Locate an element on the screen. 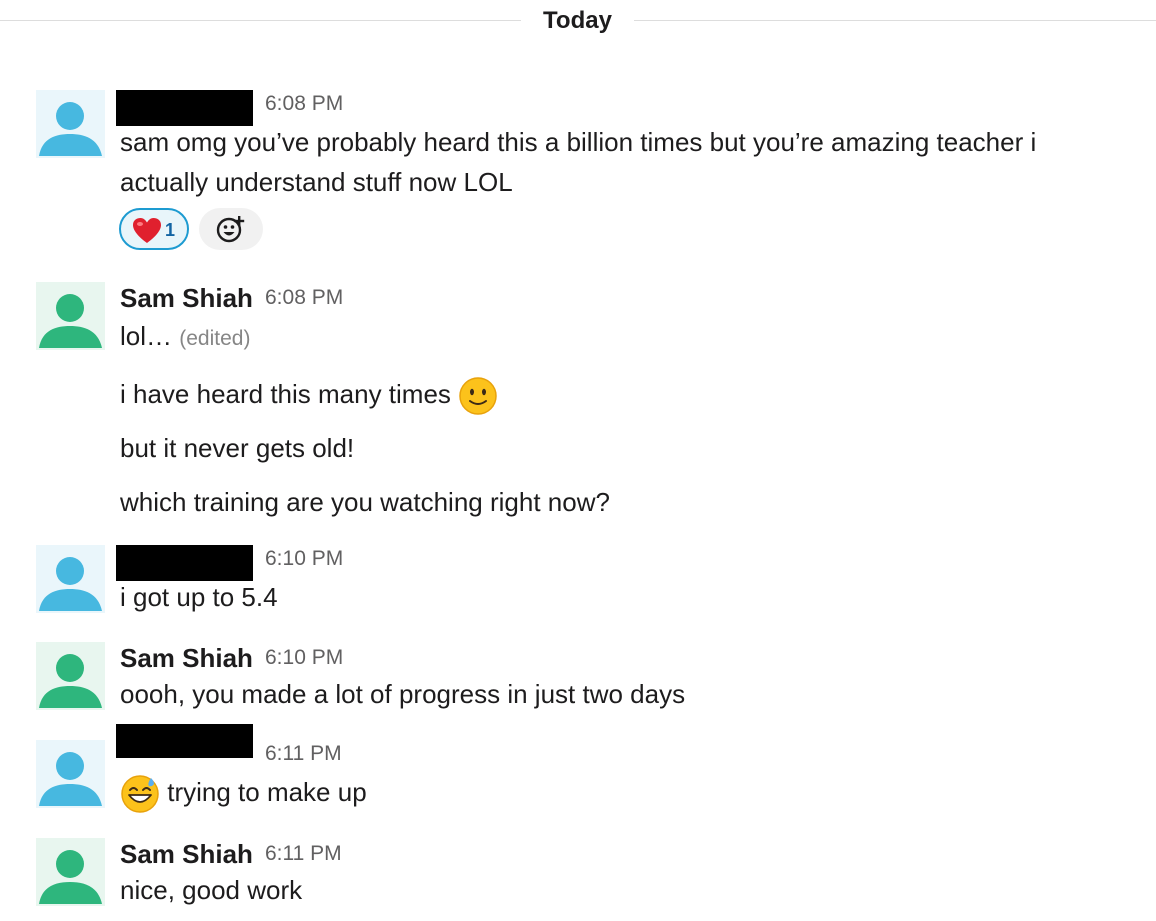  divider-line-right is located at coordinates (895, 20).